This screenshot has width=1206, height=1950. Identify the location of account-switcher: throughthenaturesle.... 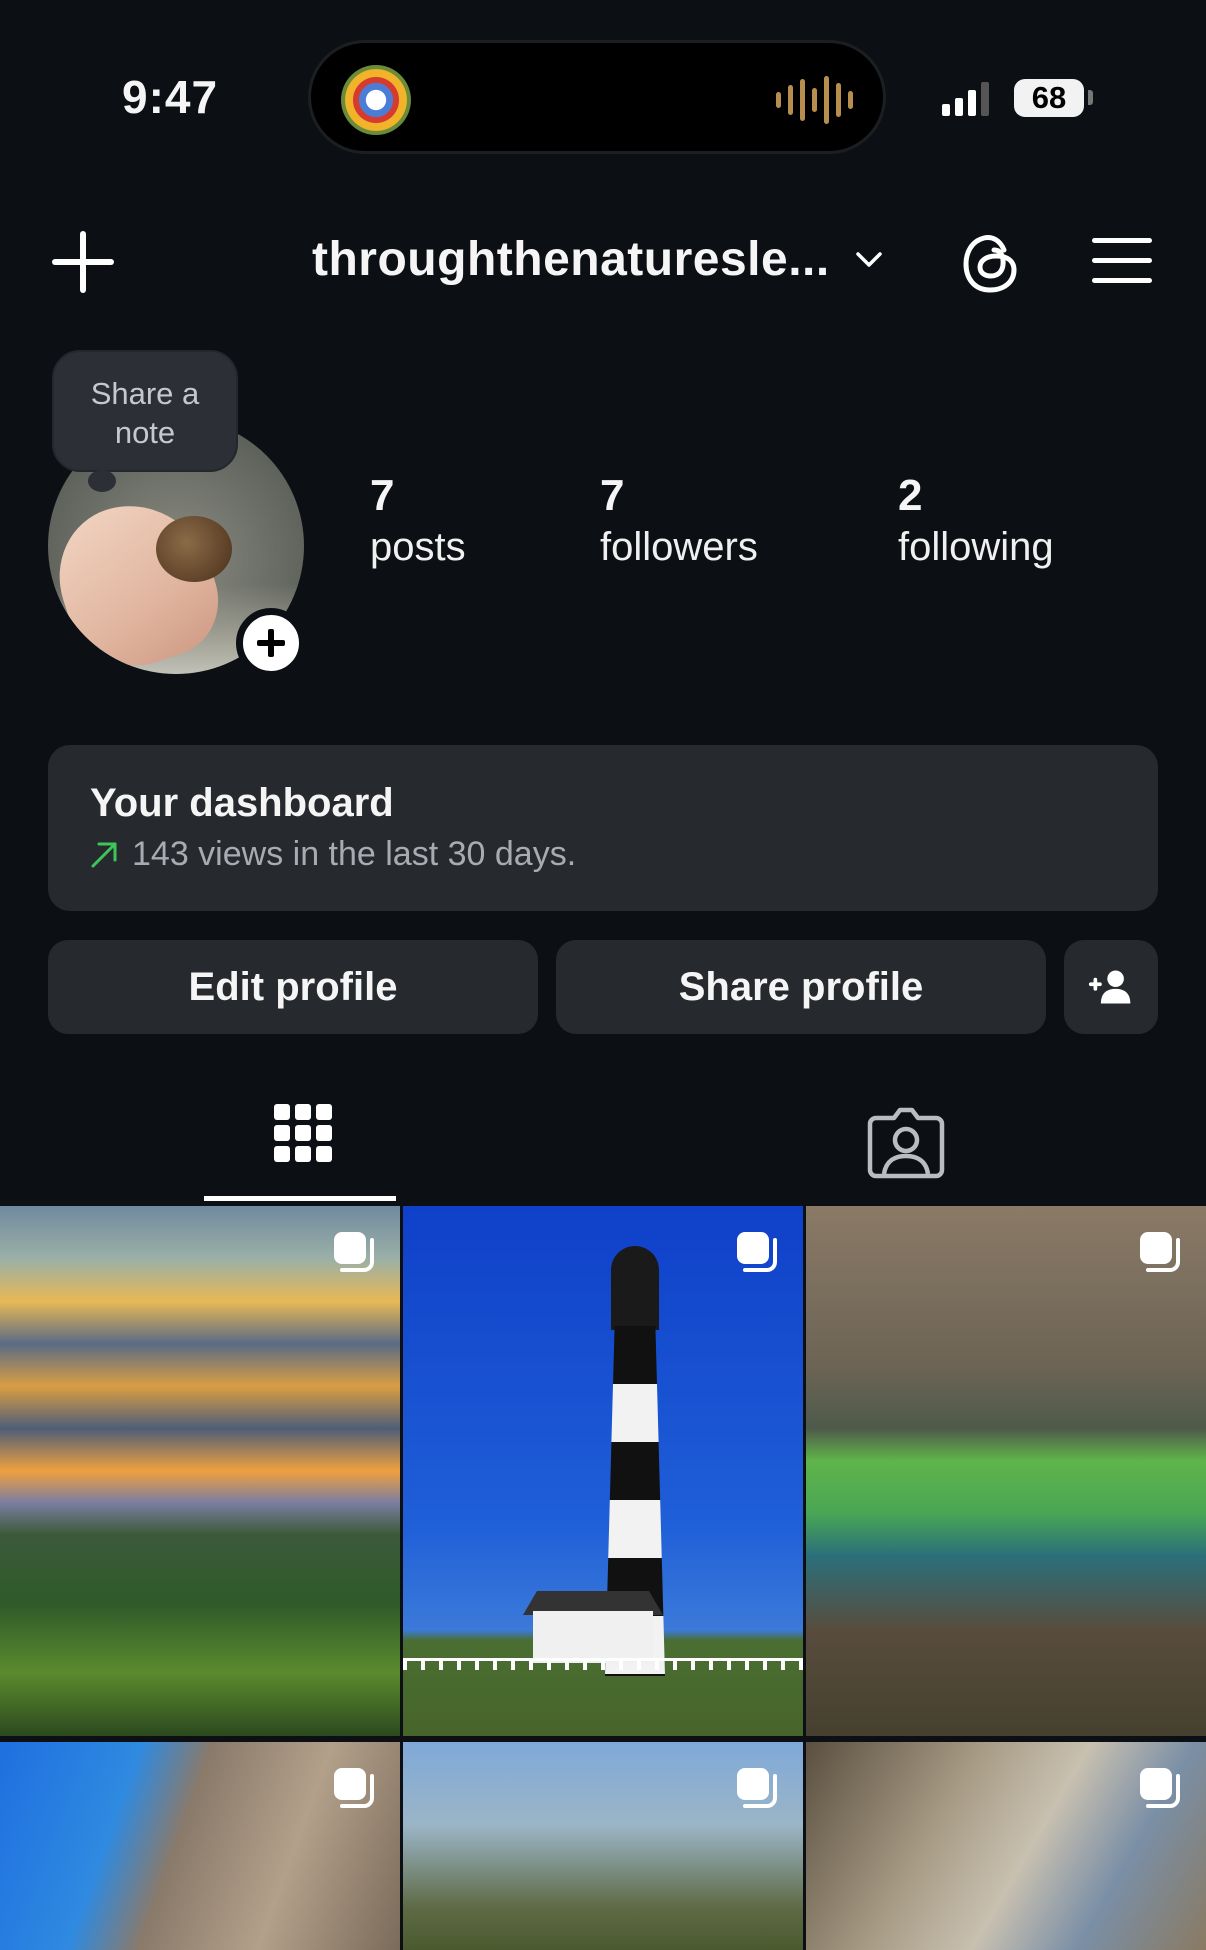
(598, 259).